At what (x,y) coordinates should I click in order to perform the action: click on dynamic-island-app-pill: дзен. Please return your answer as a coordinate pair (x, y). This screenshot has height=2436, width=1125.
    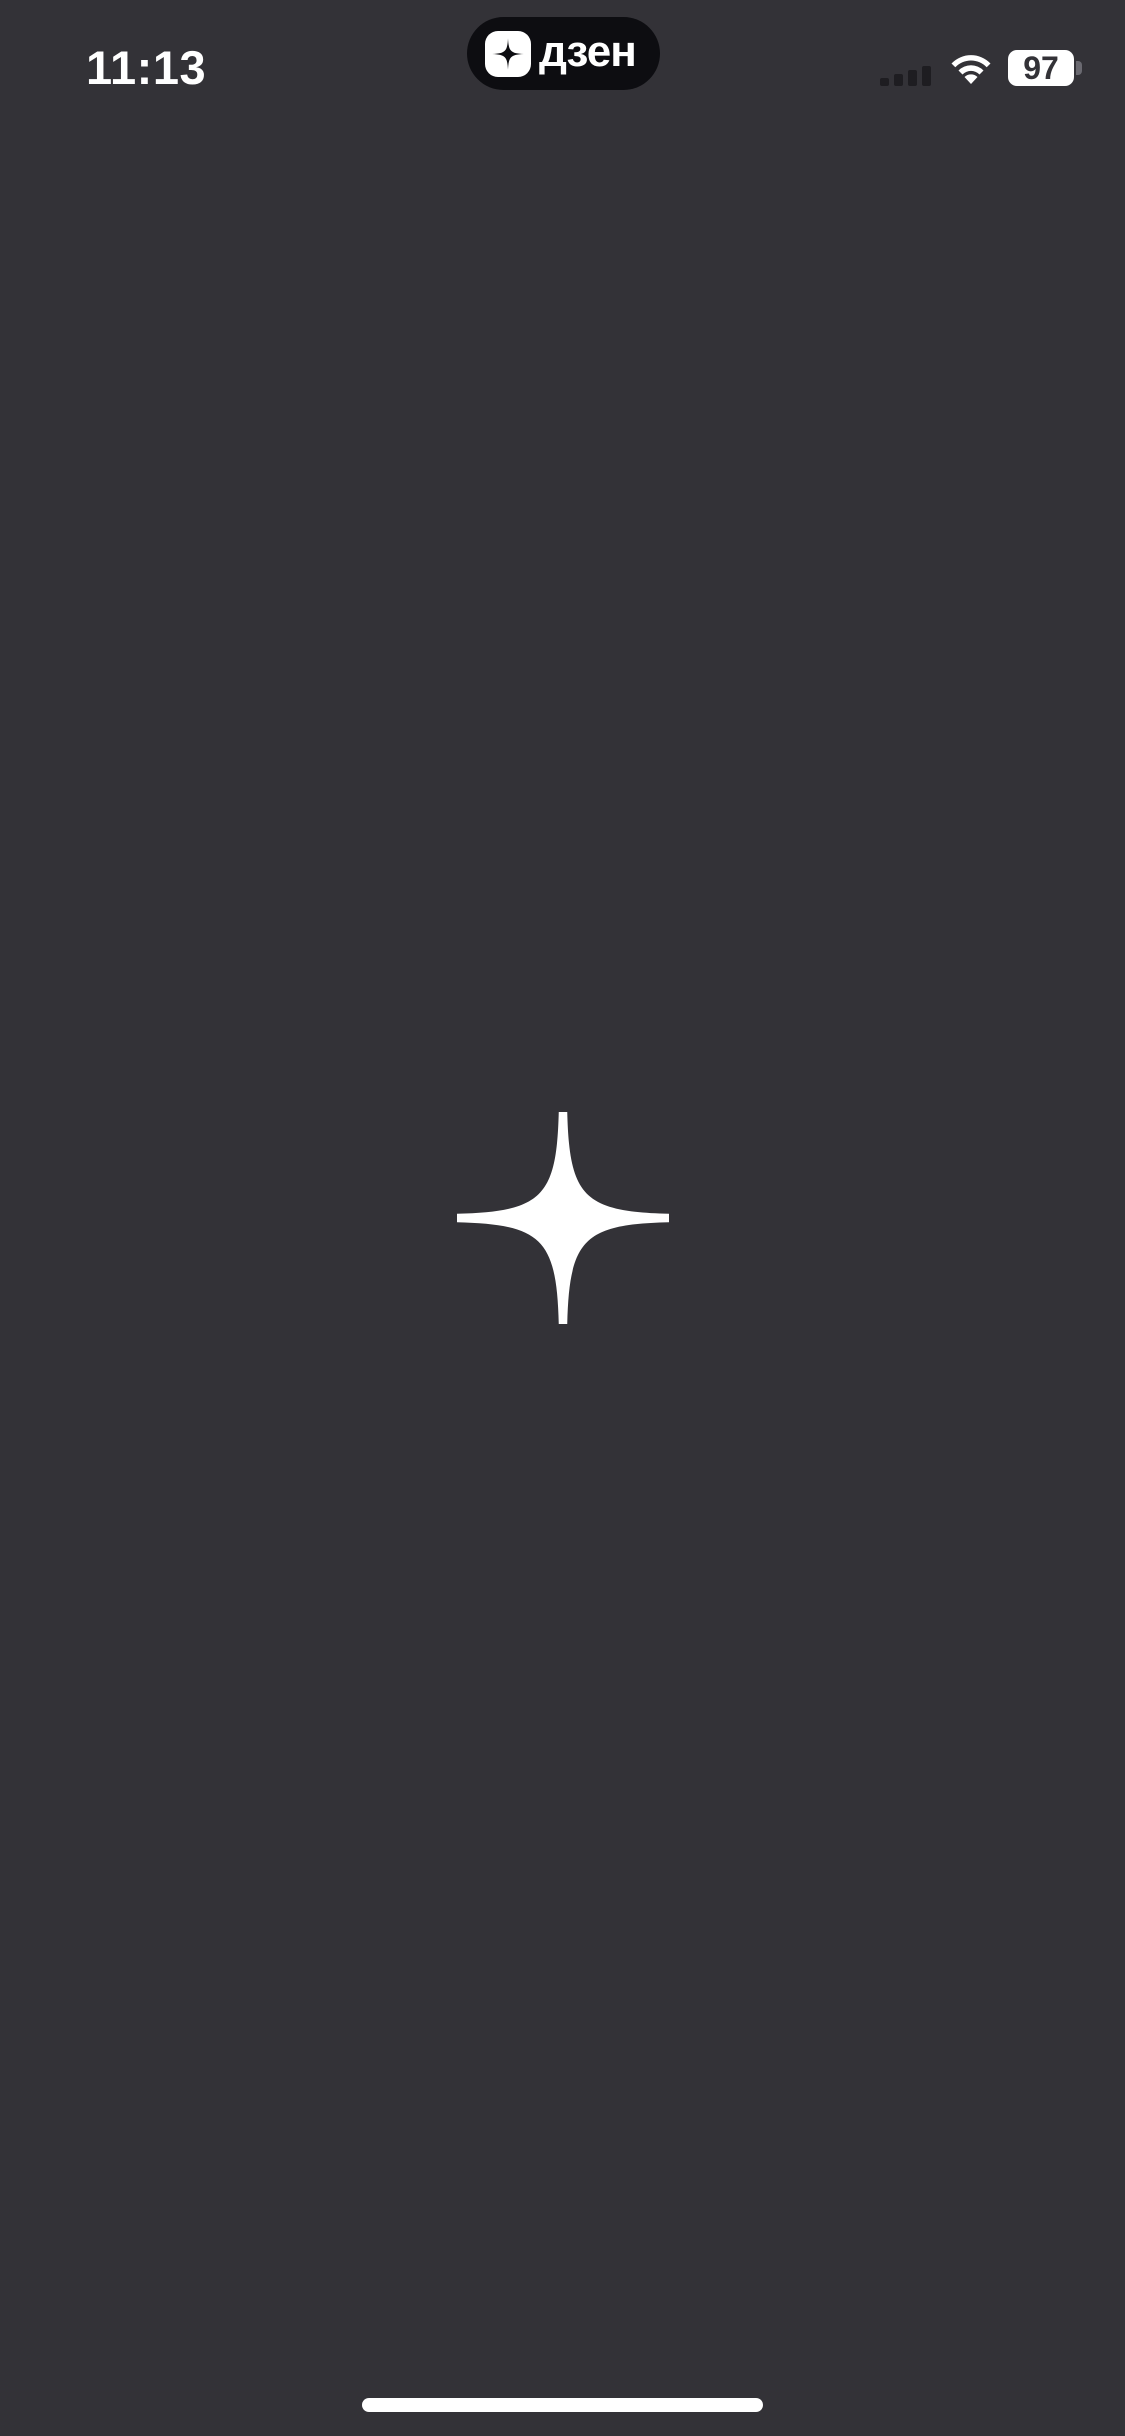
    Looking at the image, I should click on (563, 53).